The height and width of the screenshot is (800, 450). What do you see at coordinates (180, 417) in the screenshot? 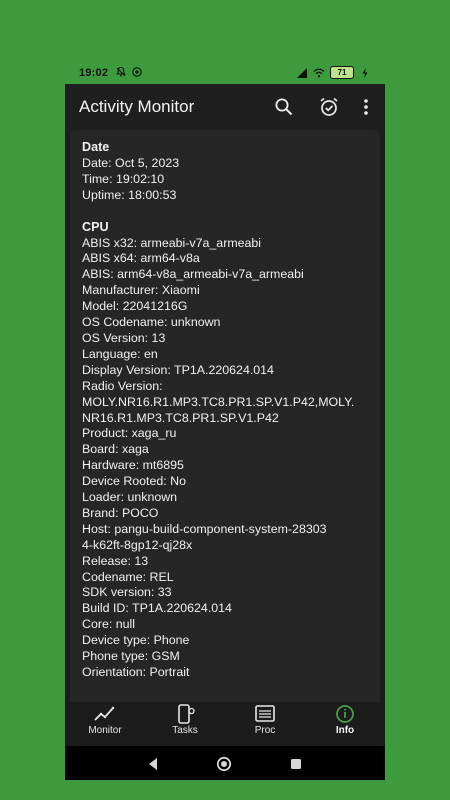
I see `info-line: NR16.R1.MP3.TC8.PR1.SP.V1.P42` at bounding box center [180, 417].